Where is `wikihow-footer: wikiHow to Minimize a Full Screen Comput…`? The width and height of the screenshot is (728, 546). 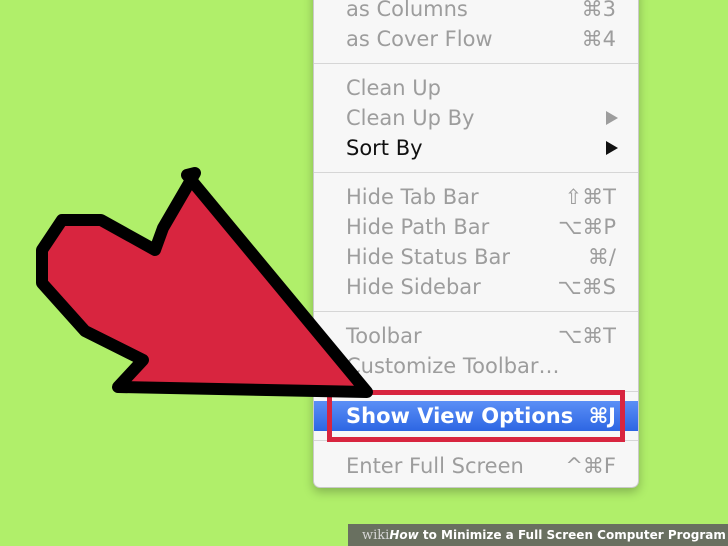
wikihow-footer: wikiHow to Minimize a Full Screen Comput… is located at coordinates (538, 535).